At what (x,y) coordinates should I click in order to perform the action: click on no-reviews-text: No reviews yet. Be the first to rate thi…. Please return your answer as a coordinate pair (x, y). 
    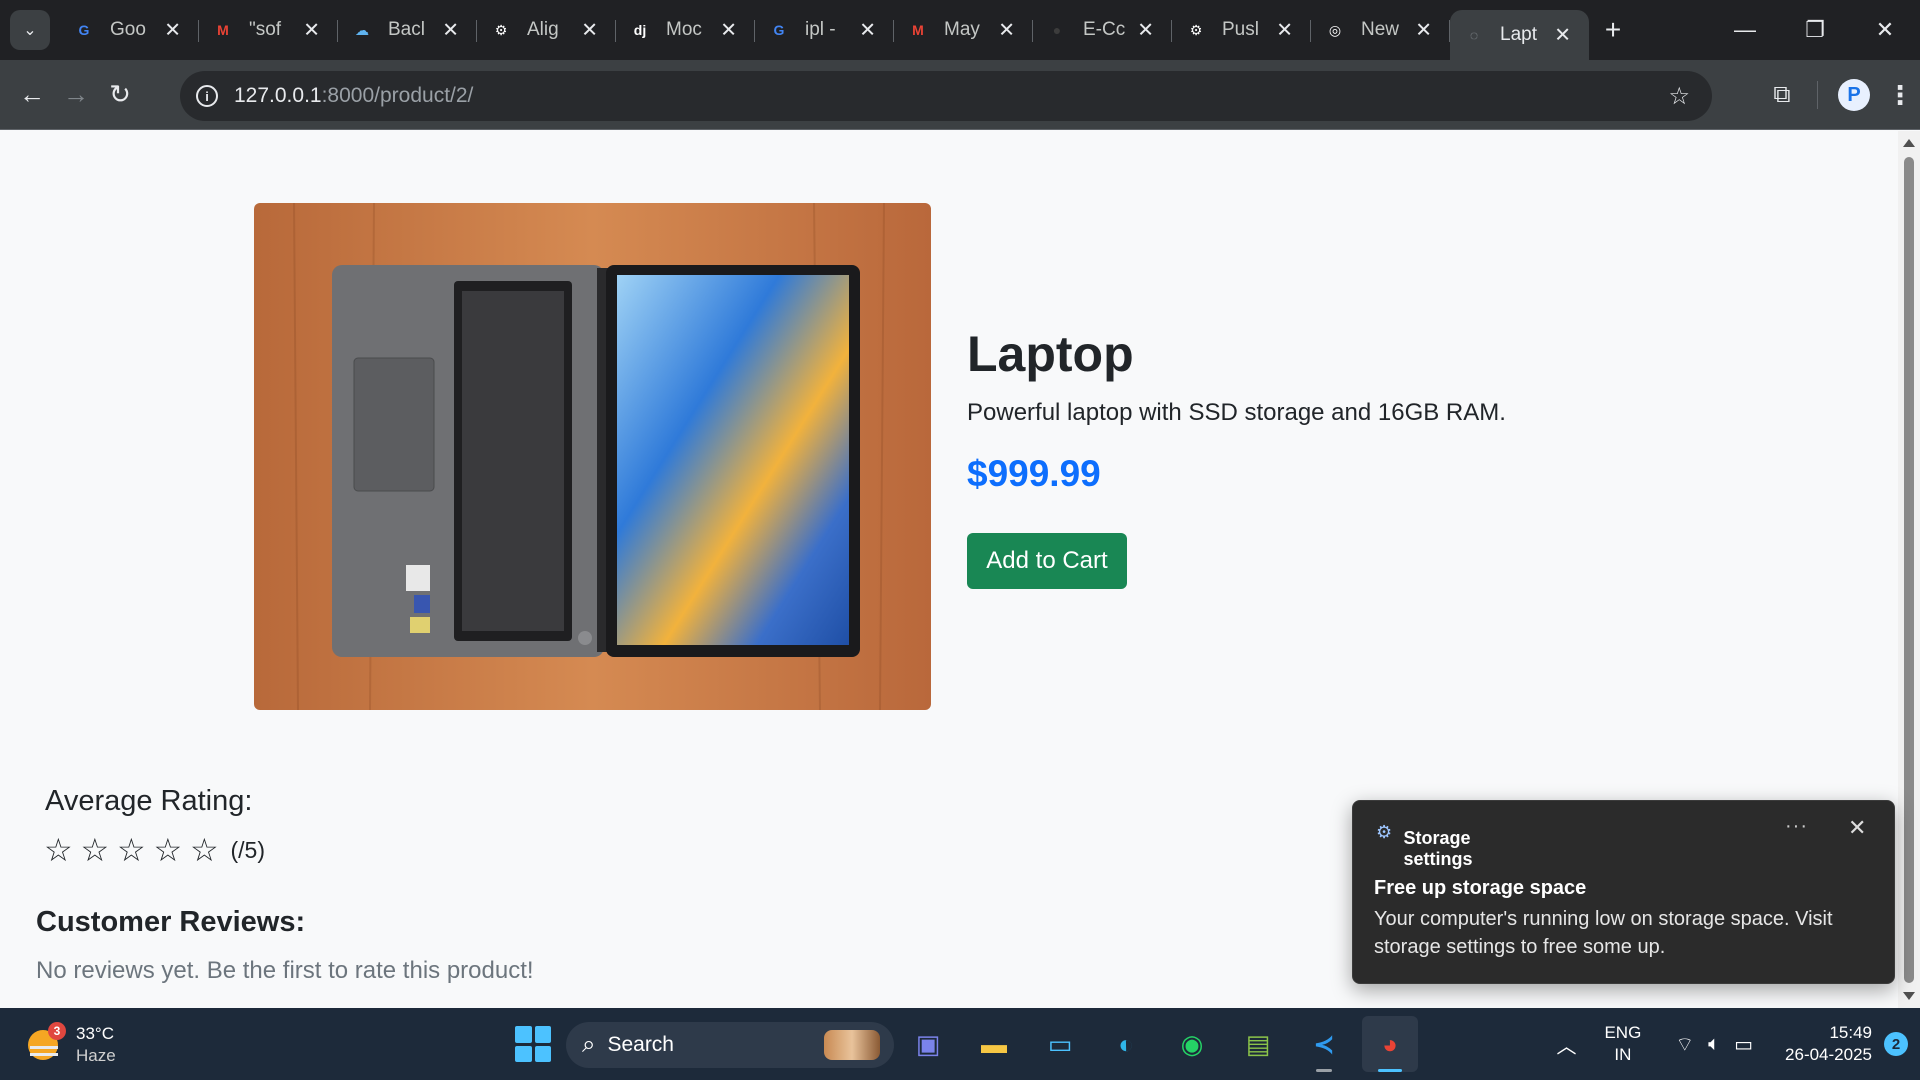
    Looking at the image, I should click on (285, 970).